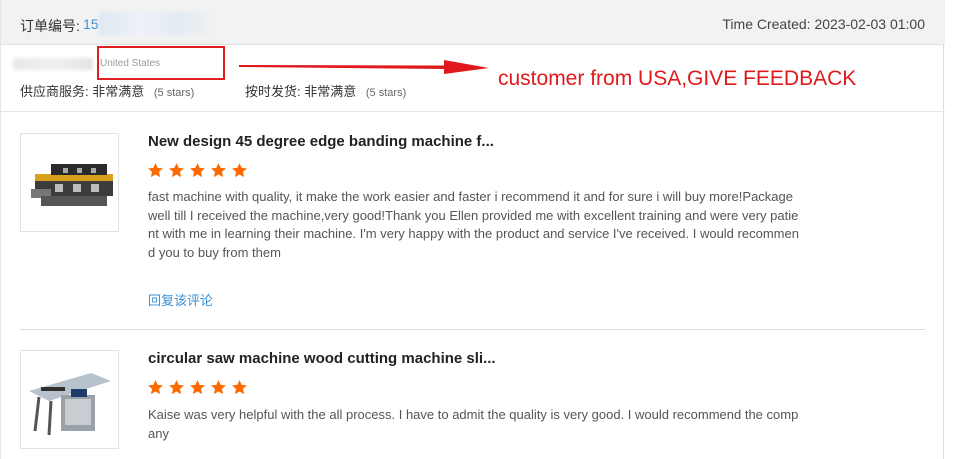 Image resolution: width=953 pixels, height=459 pixels. Describe the element at coordinates (823, 24) in the screenshot. I see `time-created: Time Created: 2023-02-03 01:00` at that location.